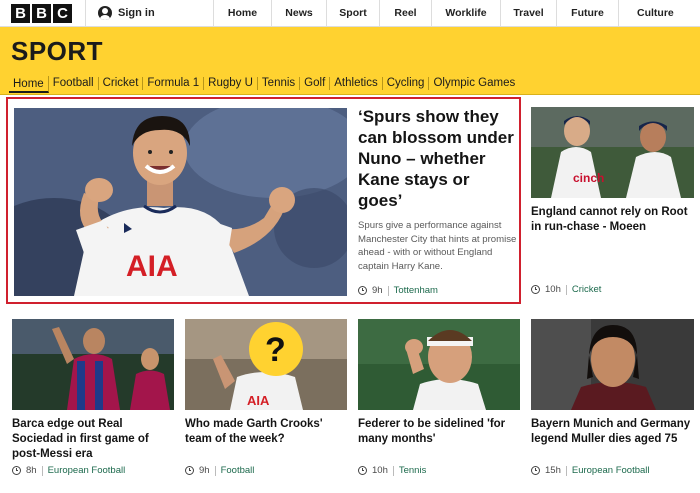  I want to click on barcelona-players-photo, so click(93, 364).